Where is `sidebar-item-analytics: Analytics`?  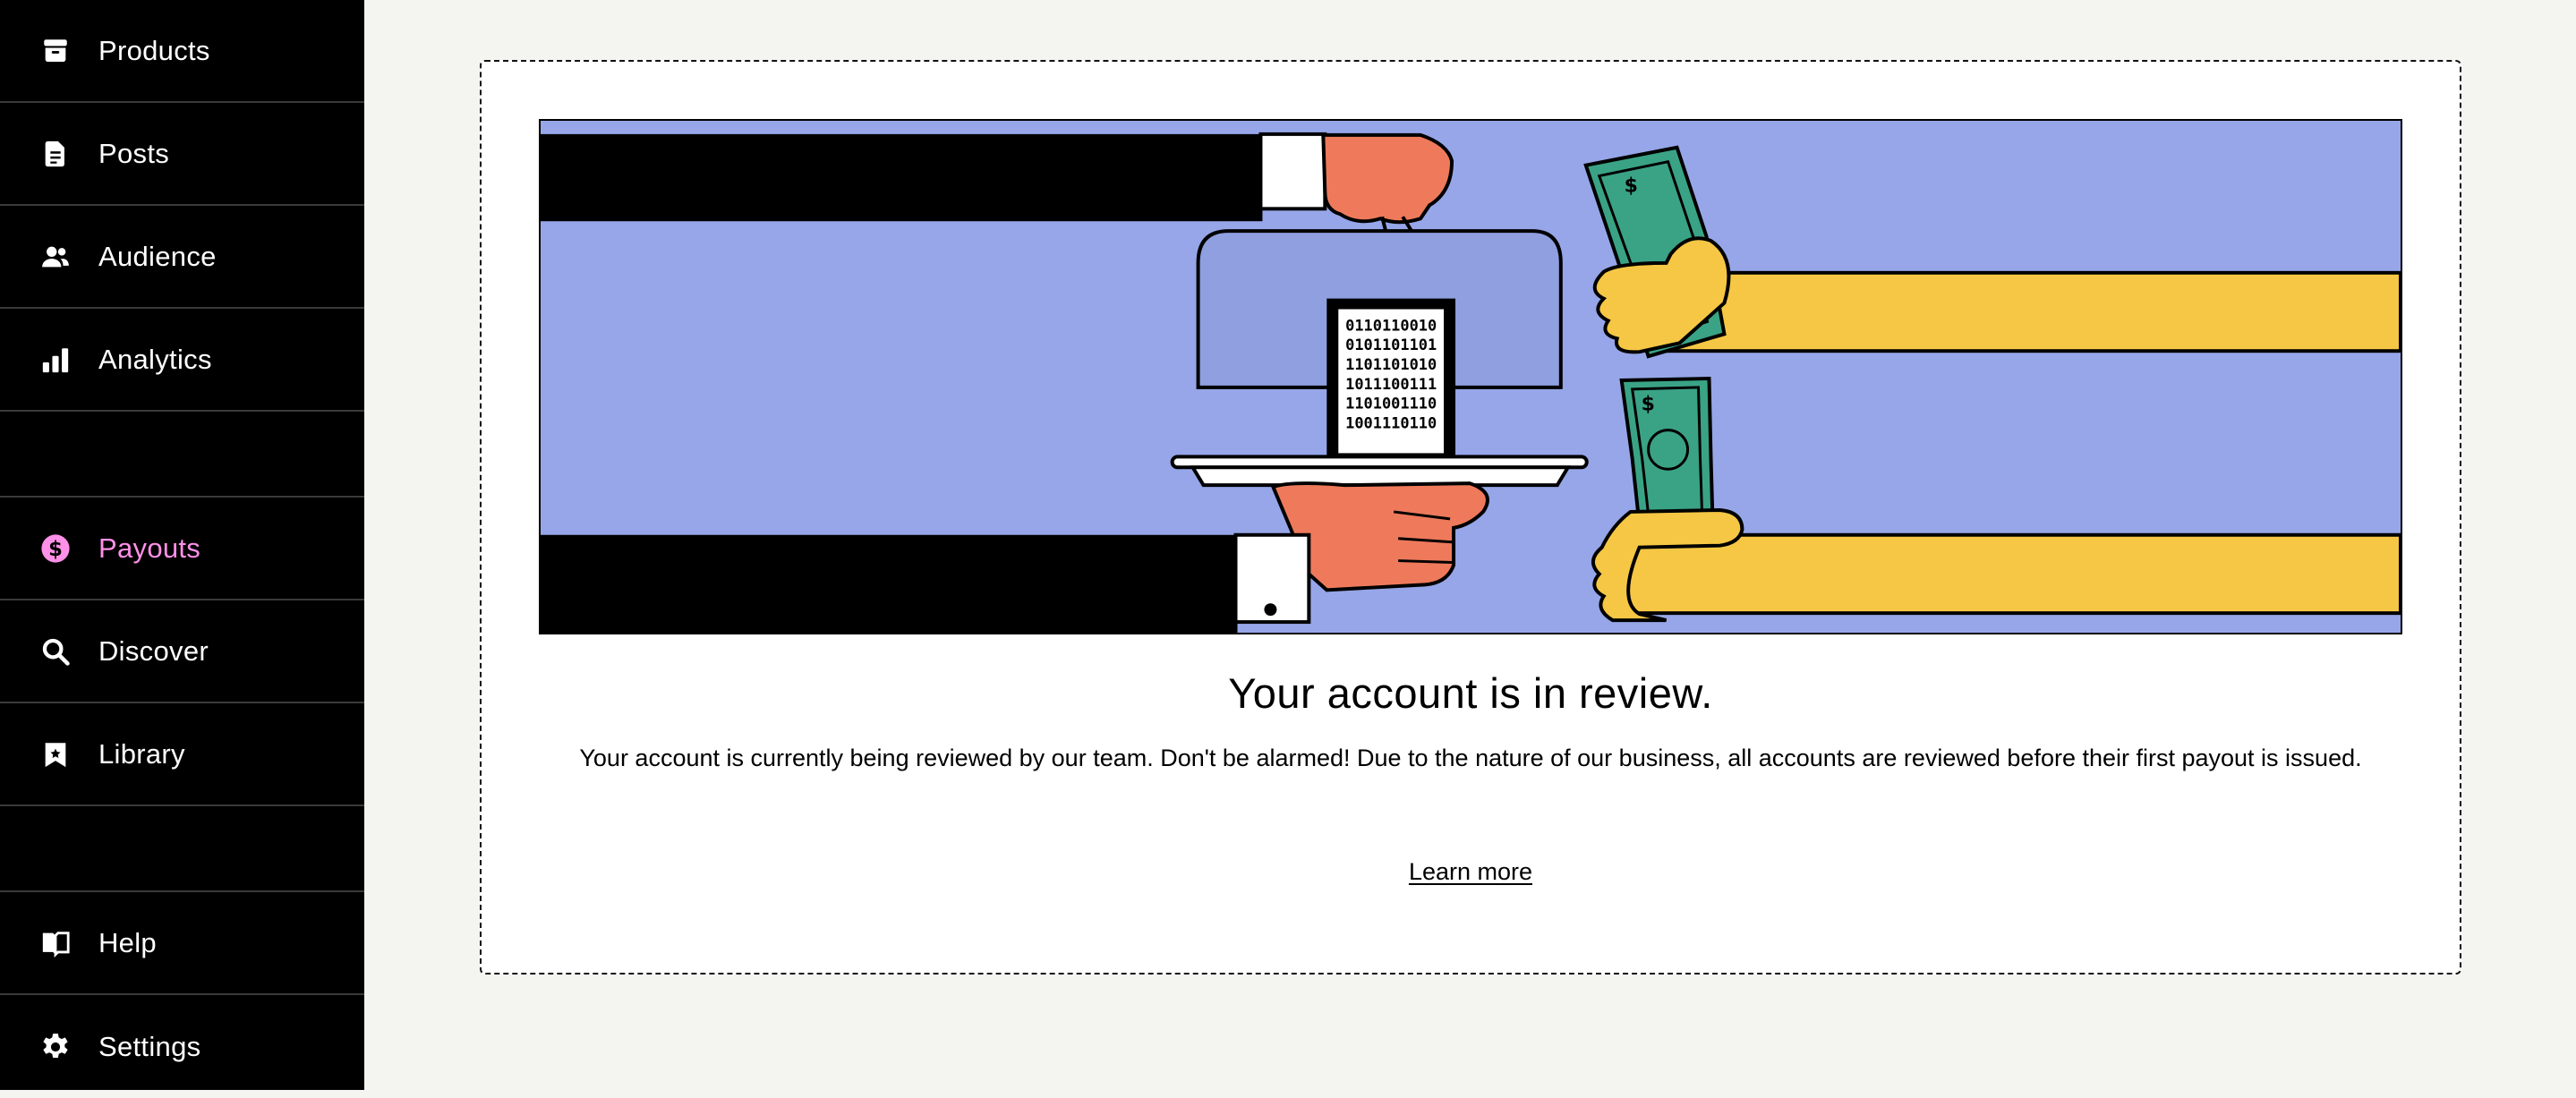 sidebar-item-analytics: Analytics is located at coordinates (182, 360).